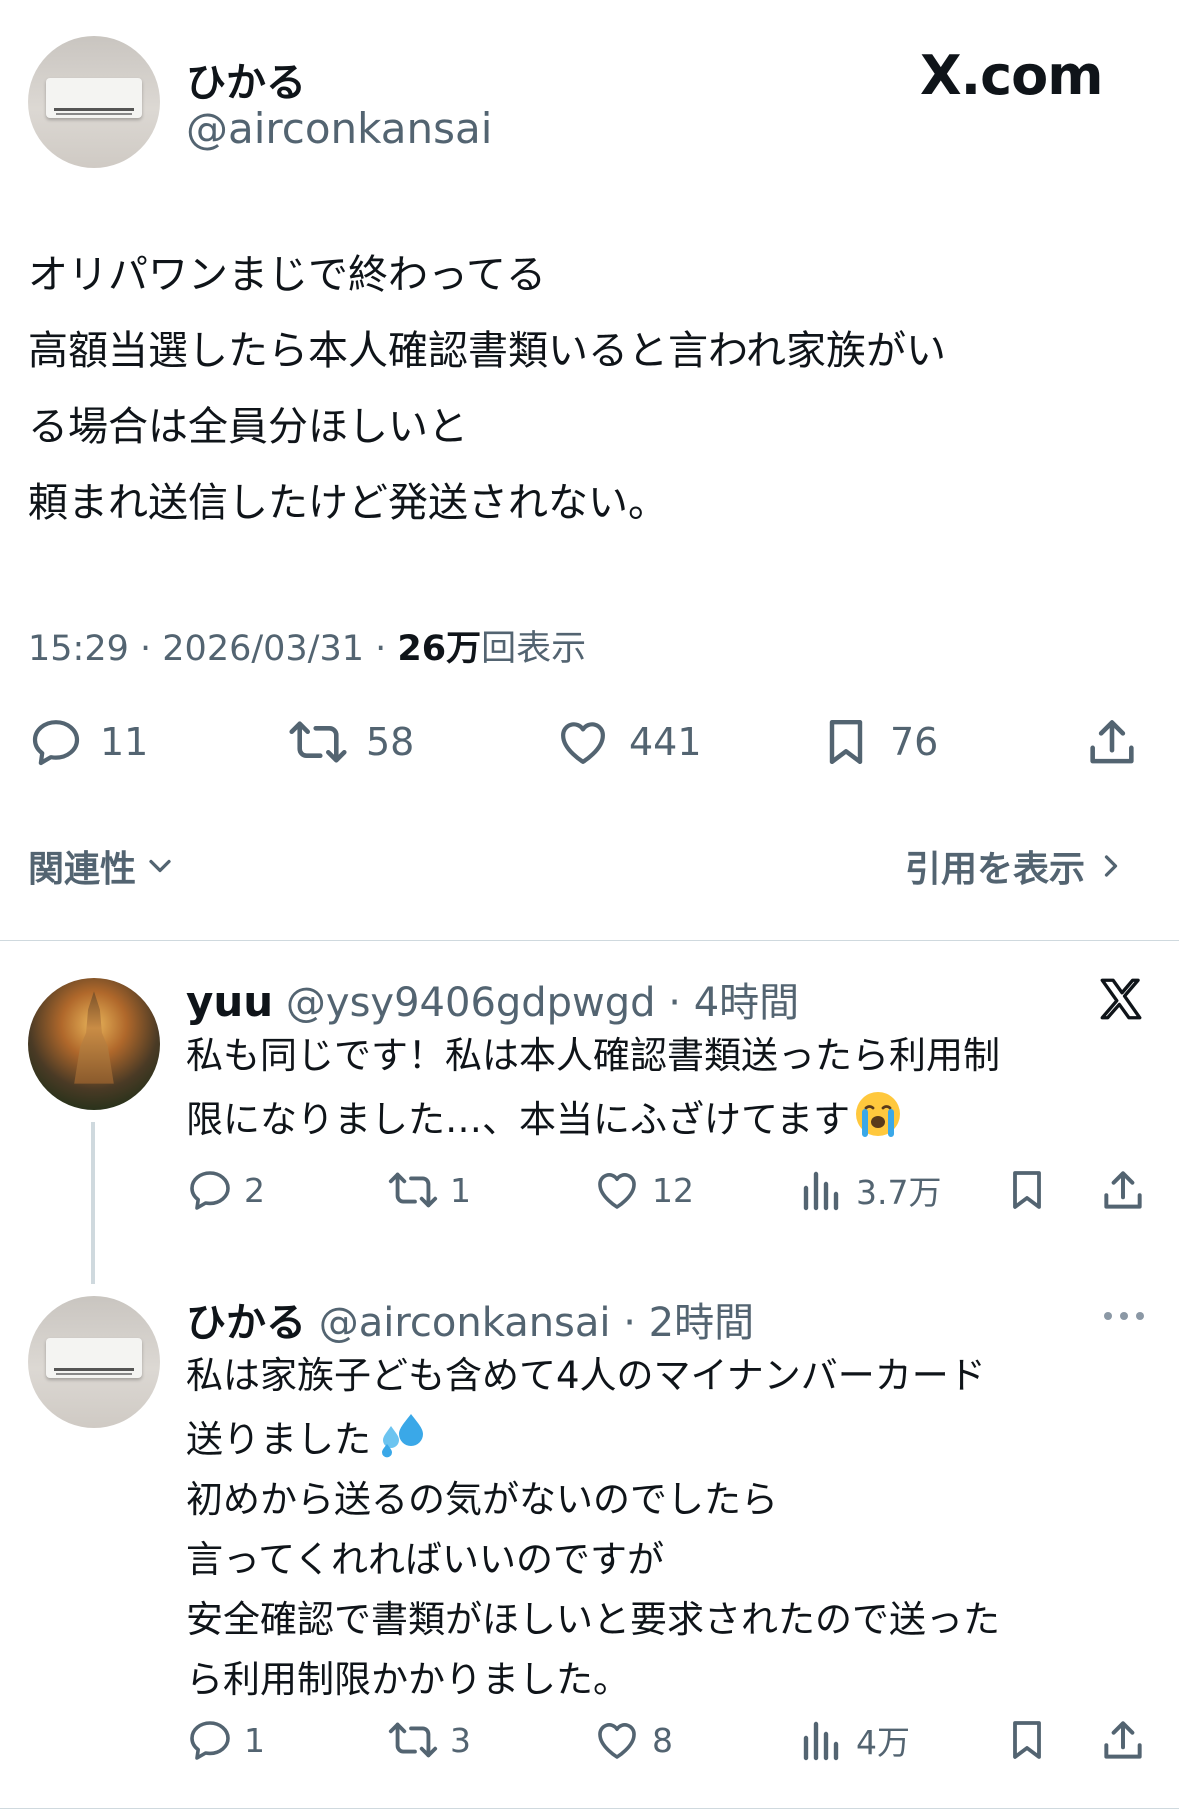  What do you see at coordinates (246, 1323) in the screenshot?
I see `reply-author-name: ひかる` at bounding box center [246, 1323].